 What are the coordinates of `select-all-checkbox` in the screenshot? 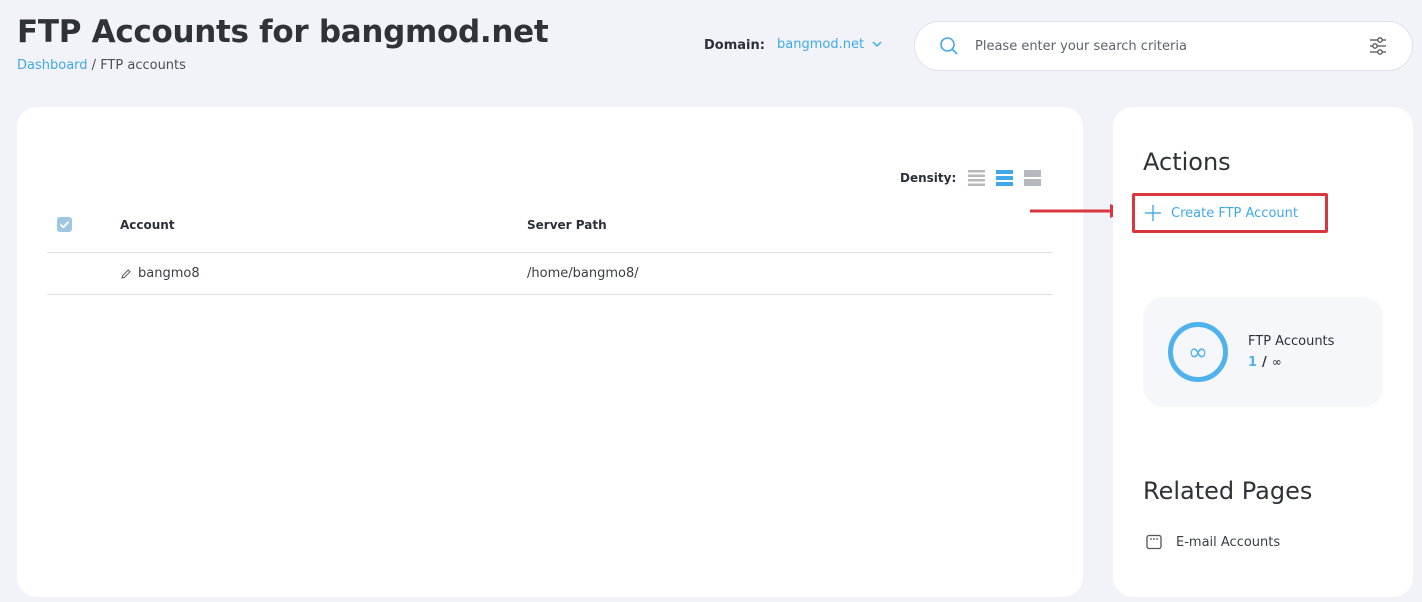 It's located at (64, 224).